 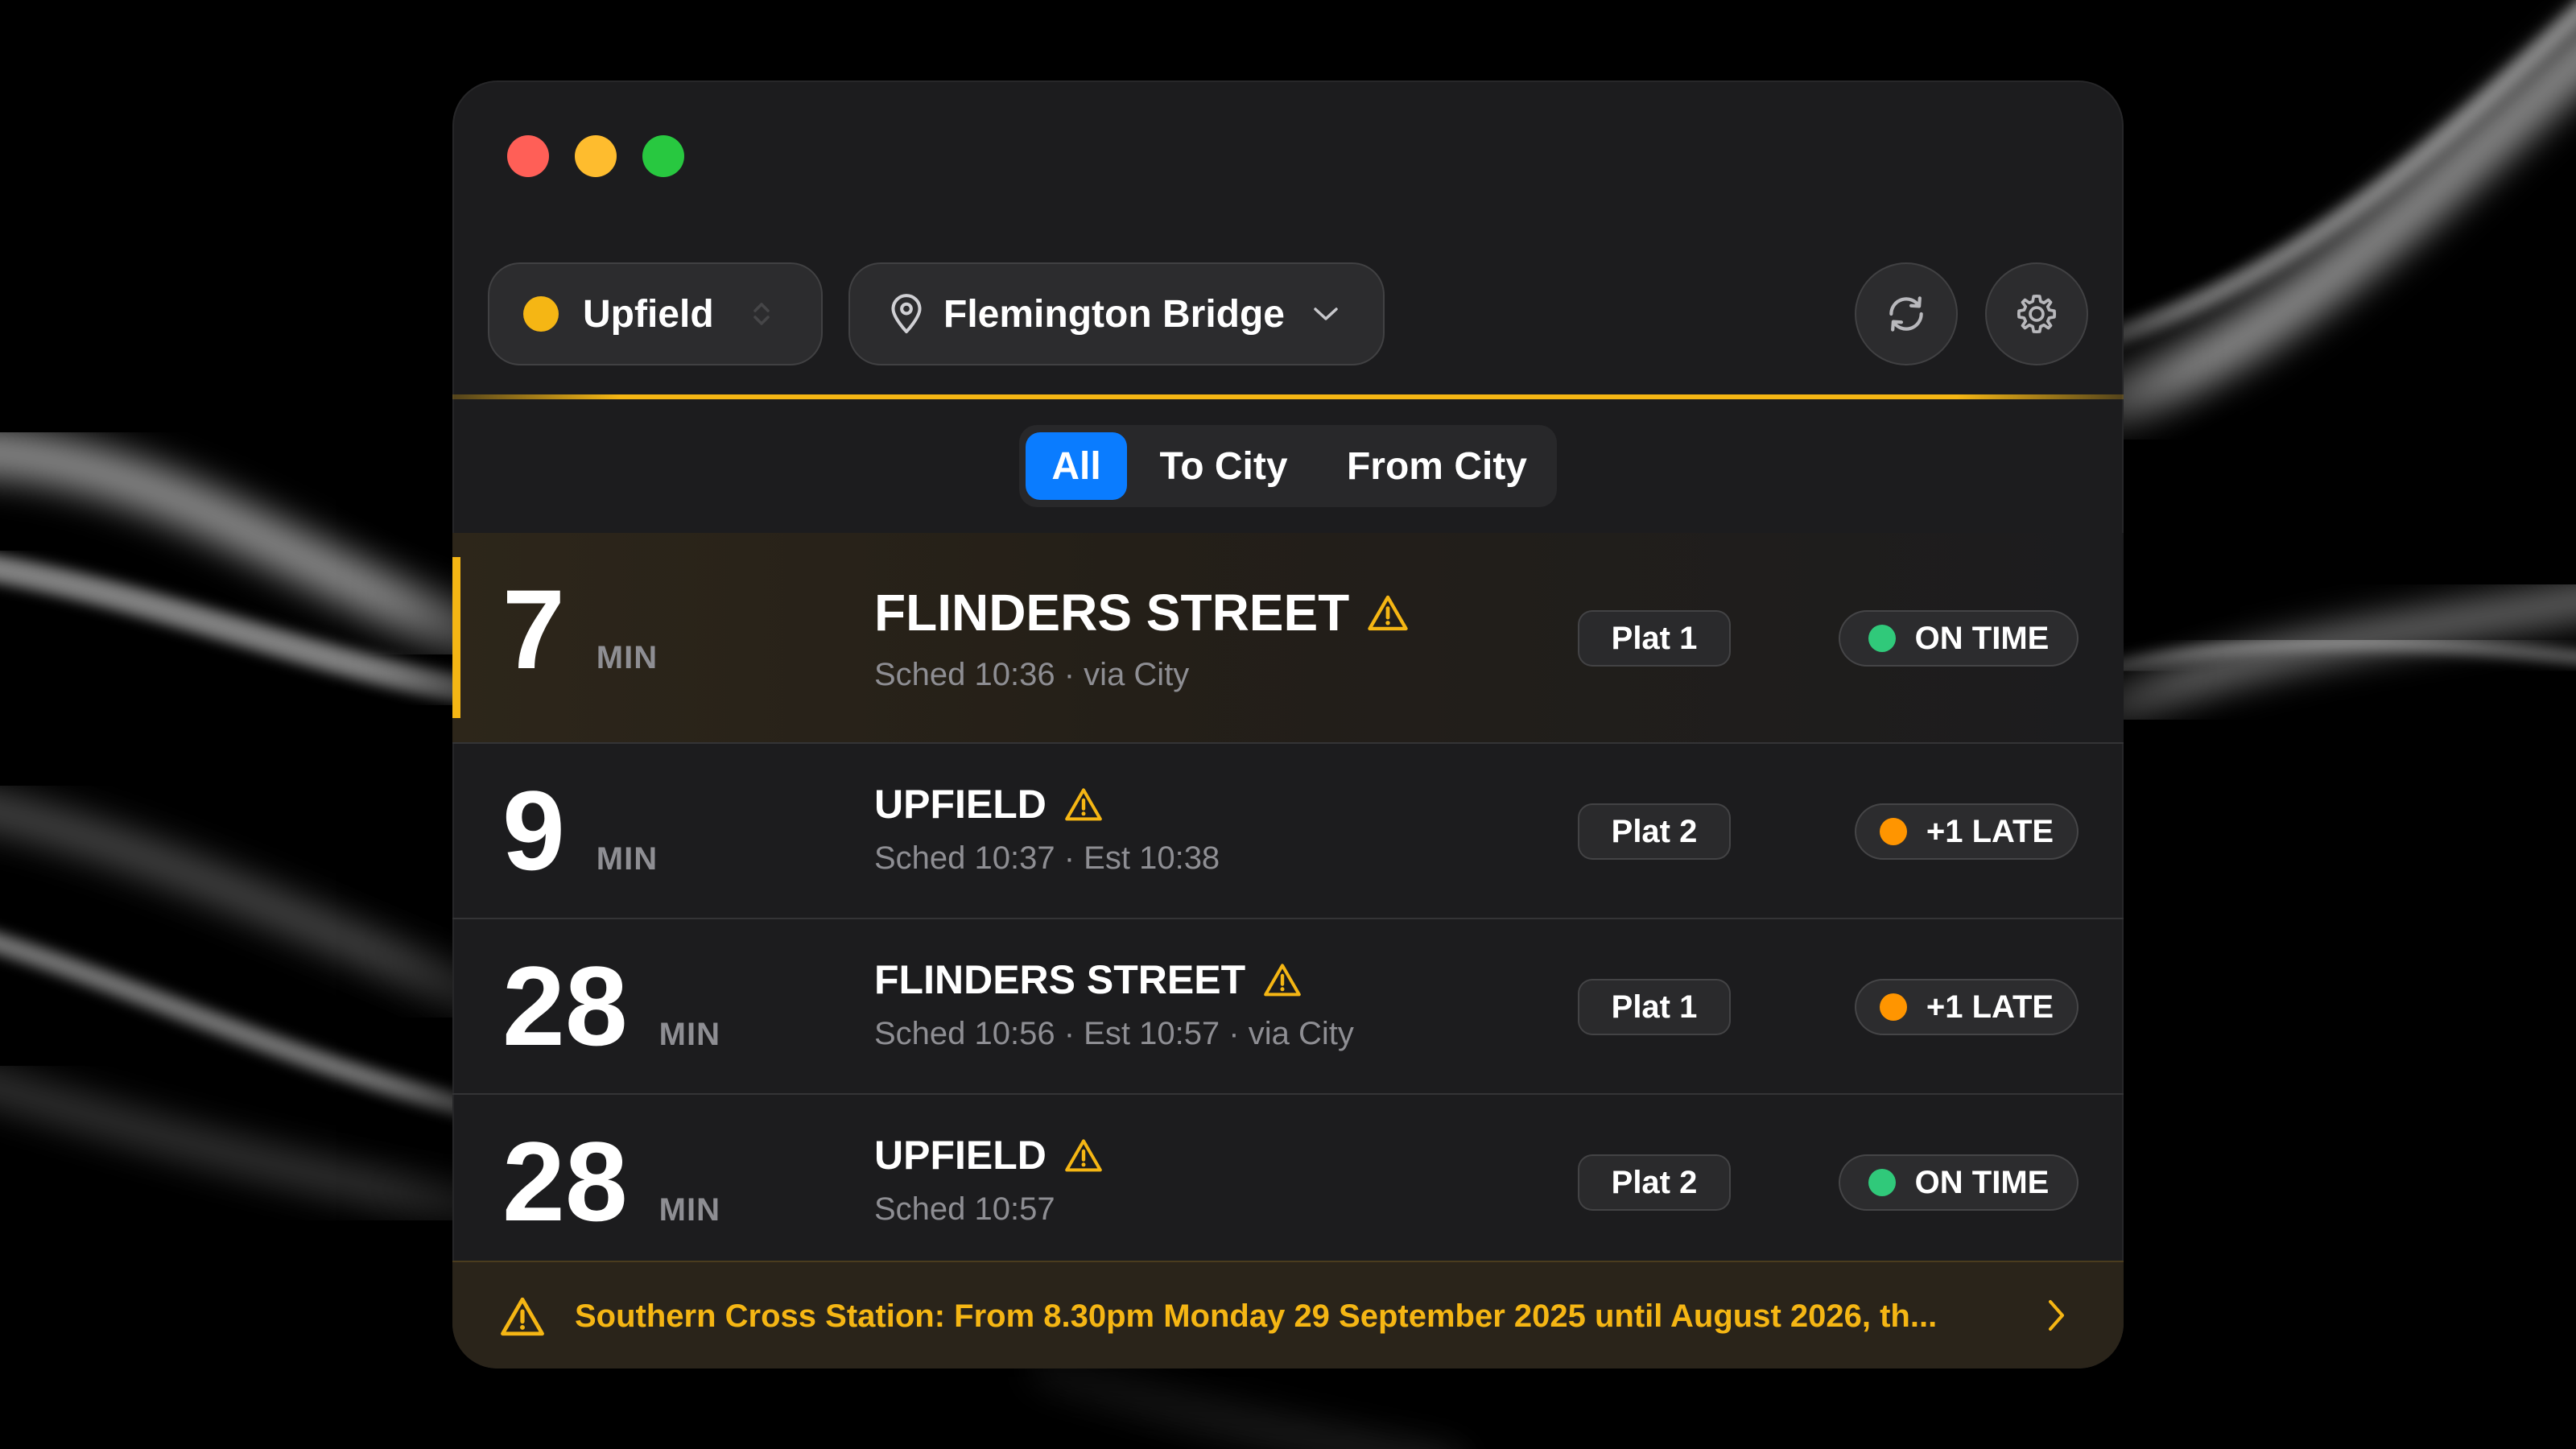 I want to click on line-name: Upfield, so click(x=648, y=314).